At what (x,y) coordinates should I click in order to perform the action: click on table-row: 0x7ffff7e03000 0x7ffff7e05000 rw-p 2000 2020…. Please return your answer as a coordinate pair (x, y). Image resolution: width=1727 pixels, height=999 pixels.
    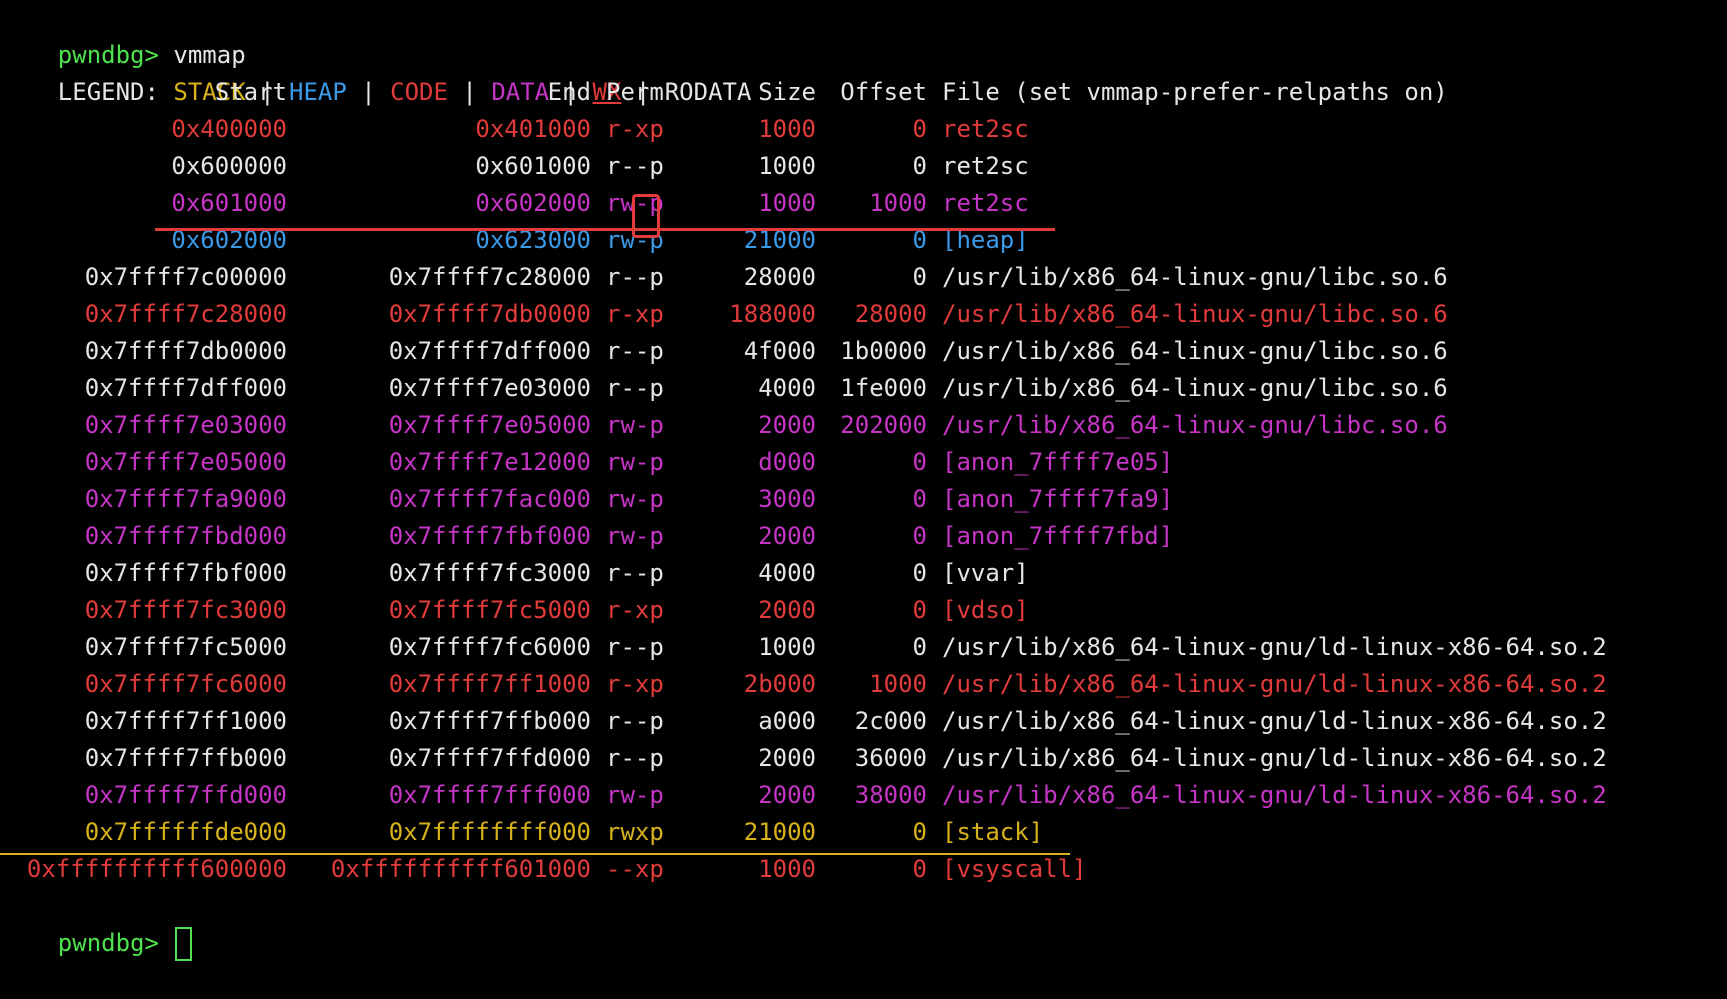
    Looking at the image, I should click on (863, 425).